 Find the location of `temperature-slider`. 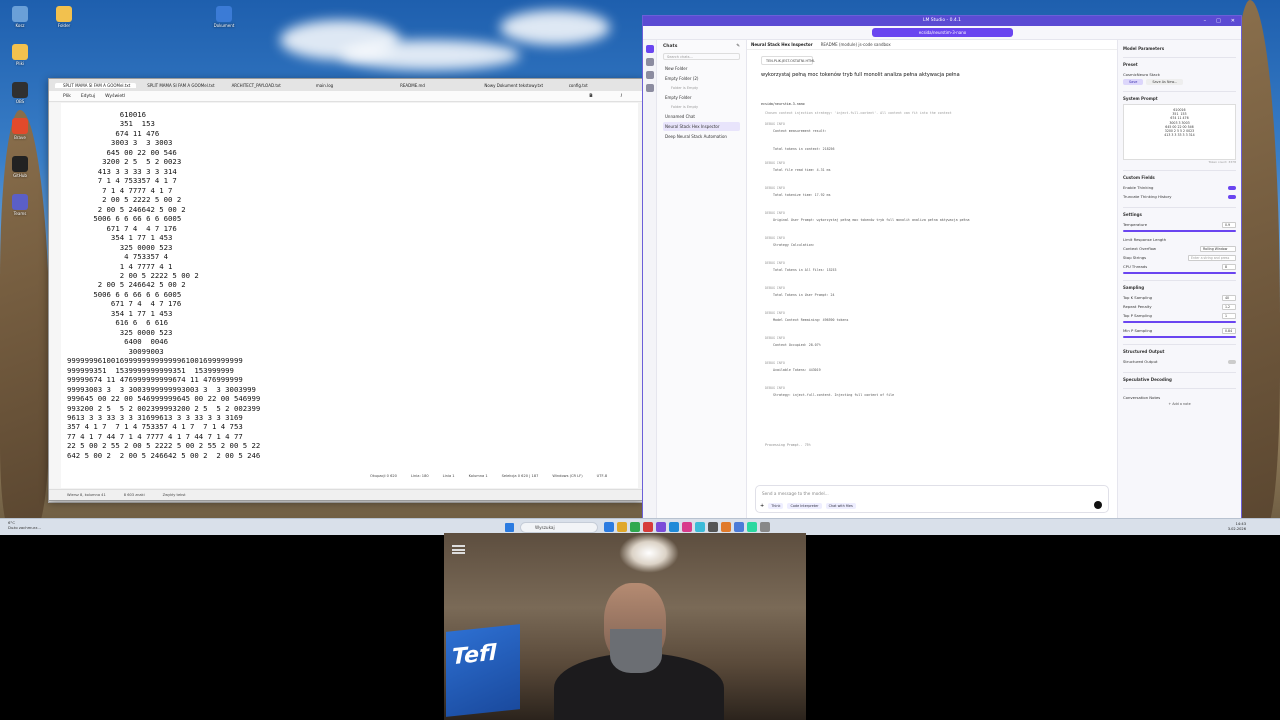

temperature-slider is located at coordinates (1179, 231).